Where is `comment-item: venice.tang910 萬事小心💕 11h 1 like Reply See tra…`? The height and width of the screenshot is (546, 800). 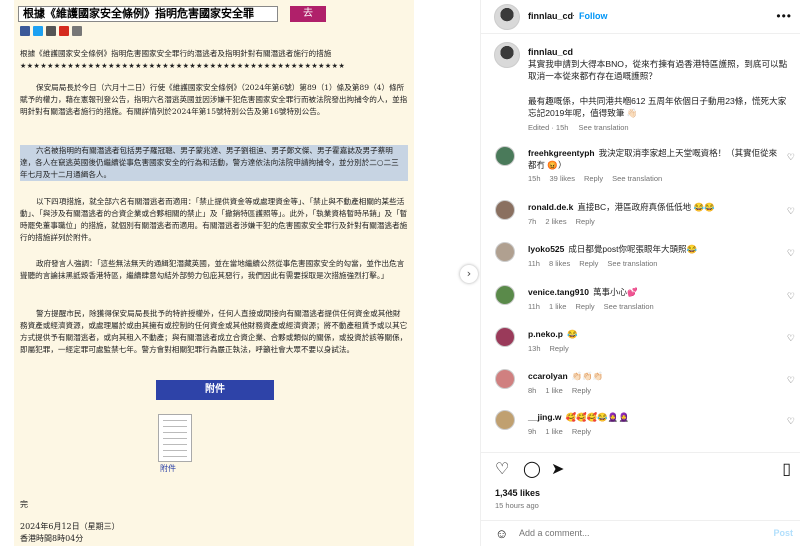
comment-item: venice.tang910 萬事小心💕 11h 1 like Reply See tra… is located at coordinates (640, 305).